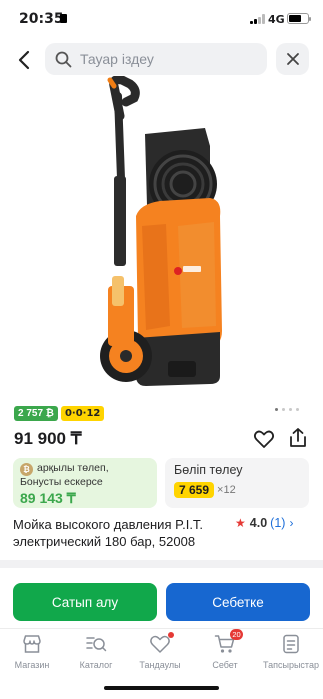 The width and height of the screenshot is (323, 699). I want to click on catalog-search-icon, so click(96, 644).